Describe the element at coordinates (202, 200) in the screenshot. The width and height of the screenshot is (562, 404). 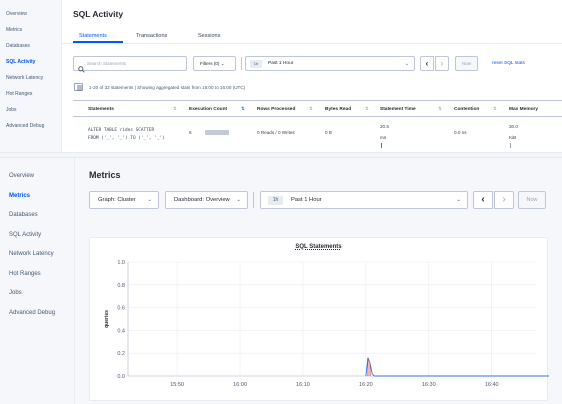
I see `dashboard-dropdown-label: Dashboard: Overview` at that location.